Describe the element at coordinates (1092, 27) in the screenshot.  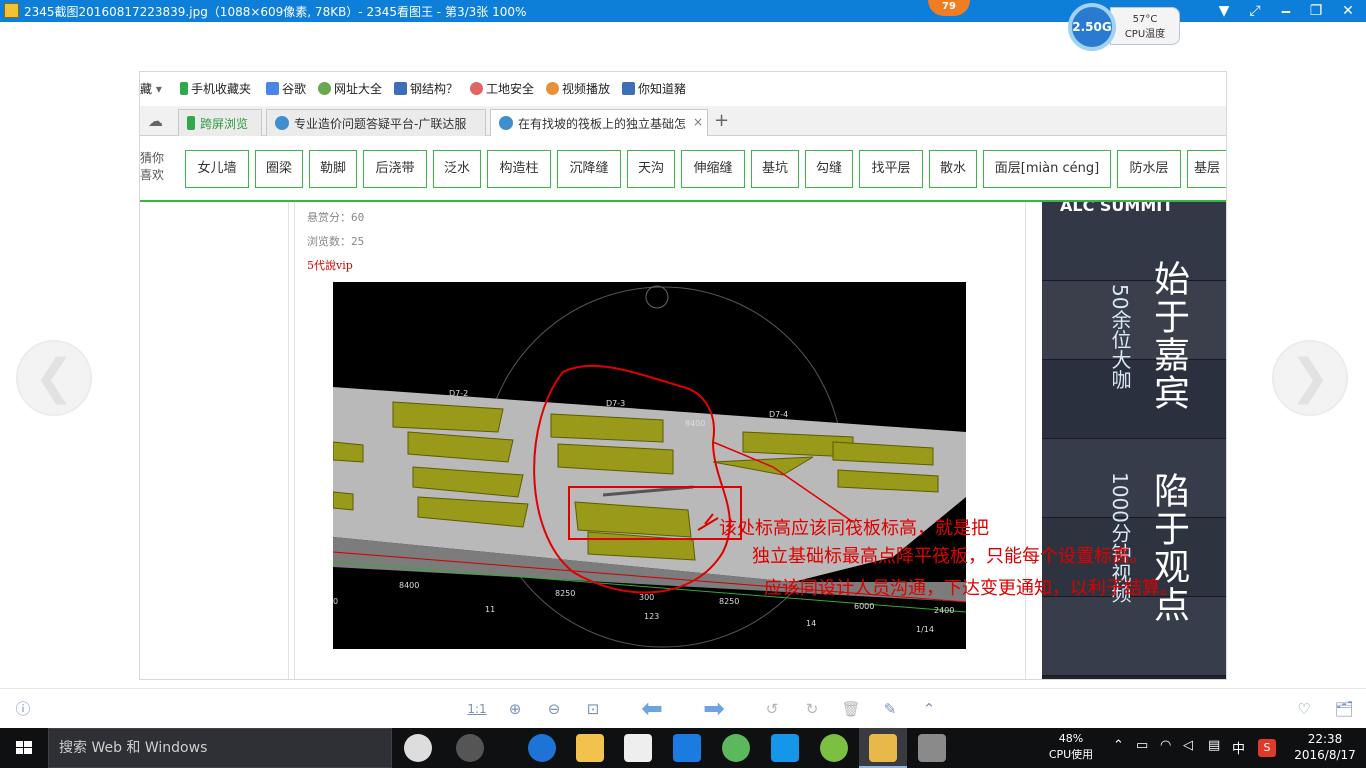
I see `cpu-frequency: 2.50G` at that location.